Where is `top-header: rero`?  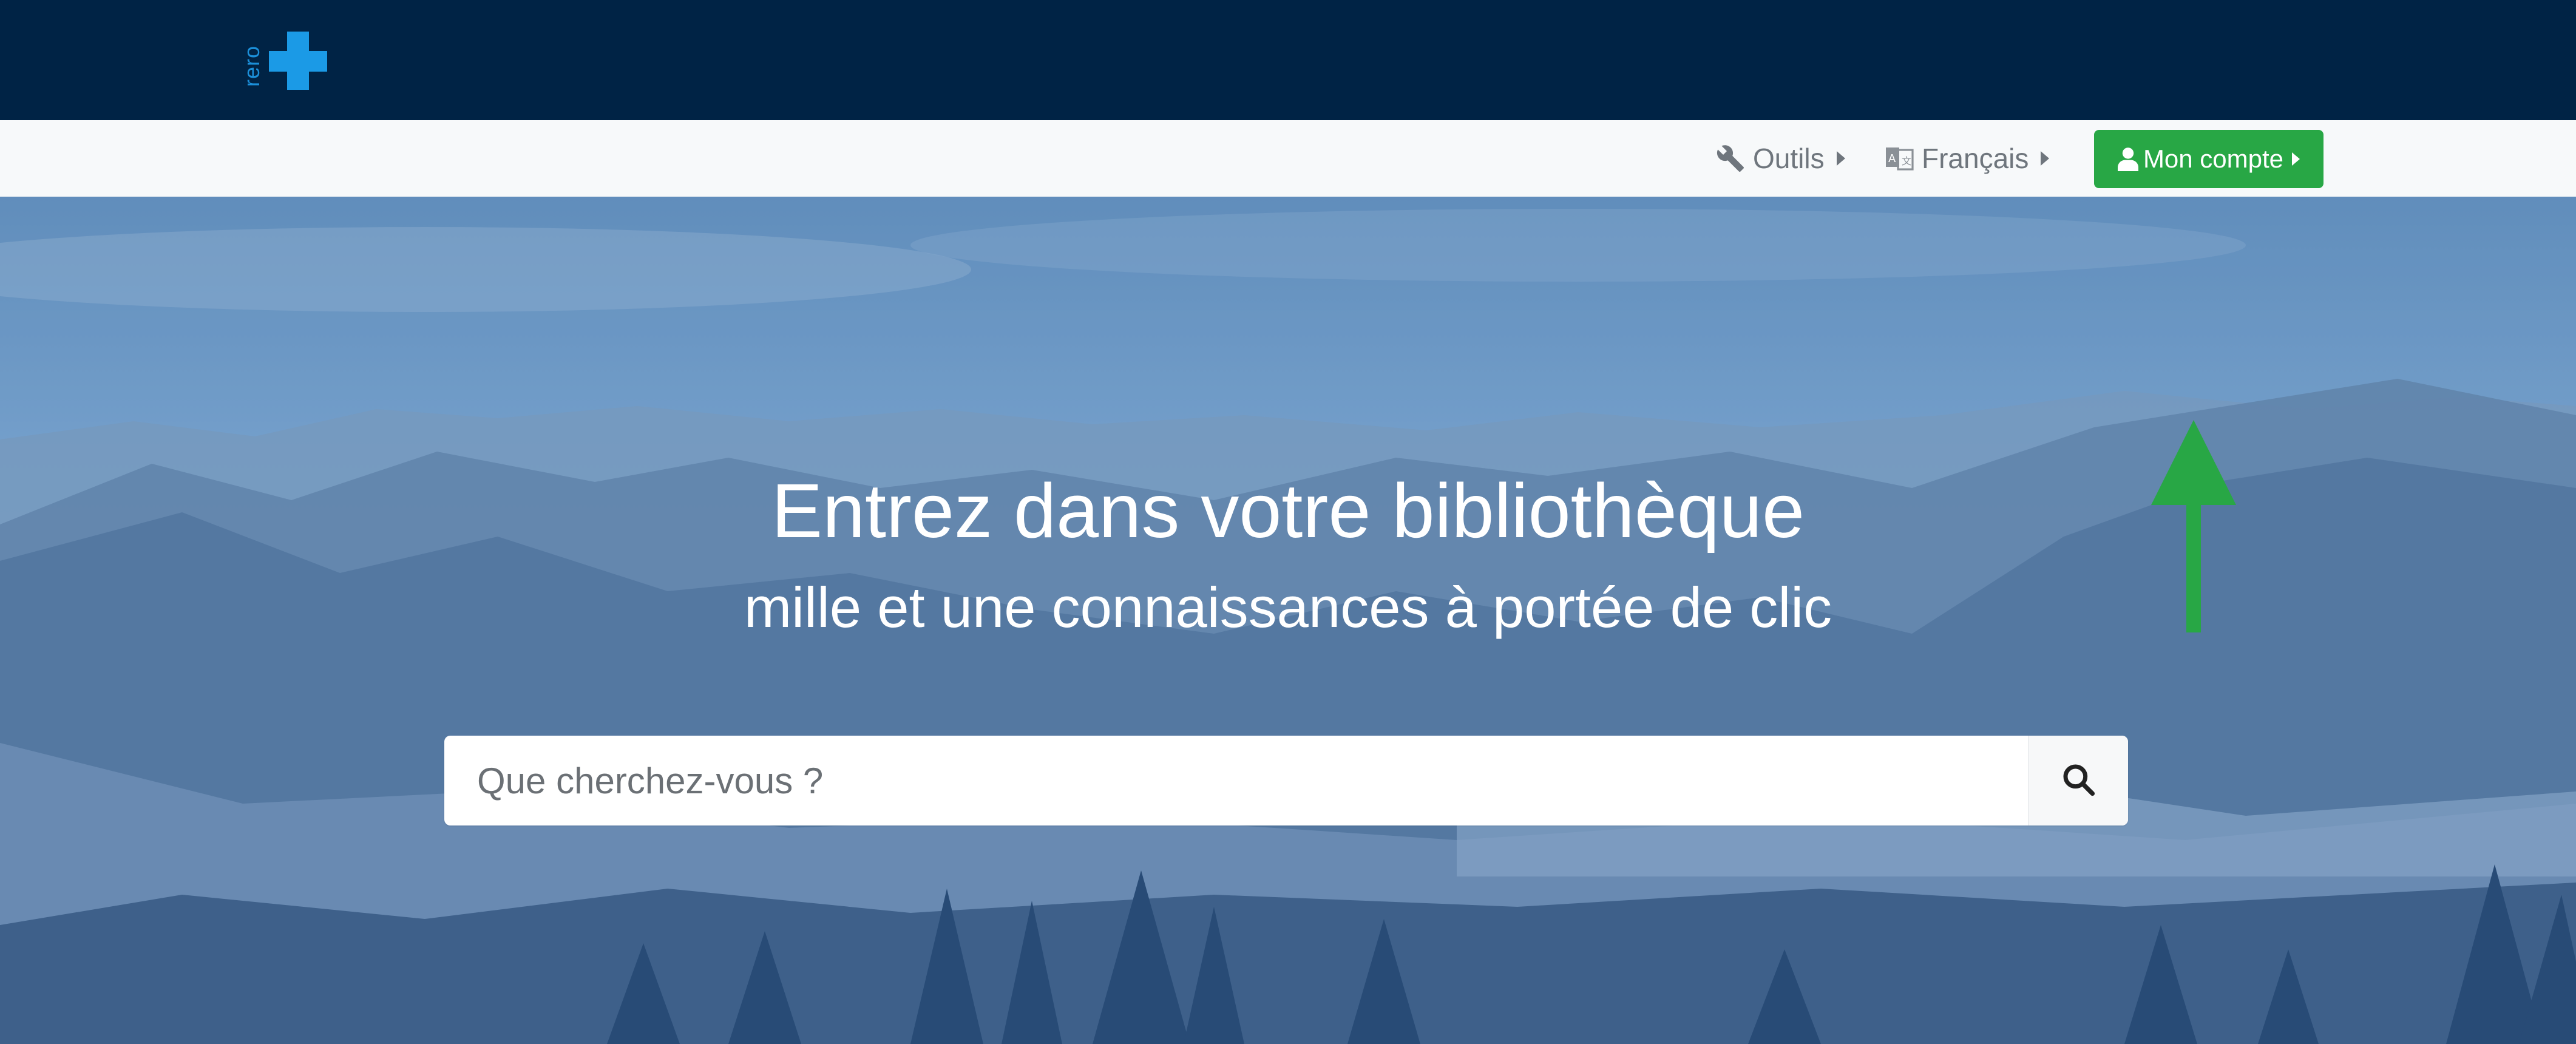 top-header: rero is located at coordinates (1288, 60).